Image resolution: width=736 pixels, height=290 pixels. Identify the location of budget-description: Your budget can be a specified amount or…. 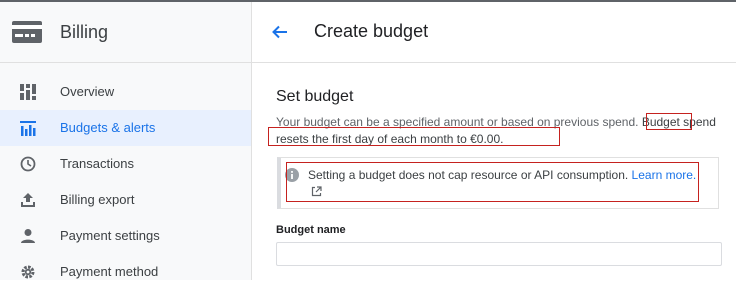
(496, 131).